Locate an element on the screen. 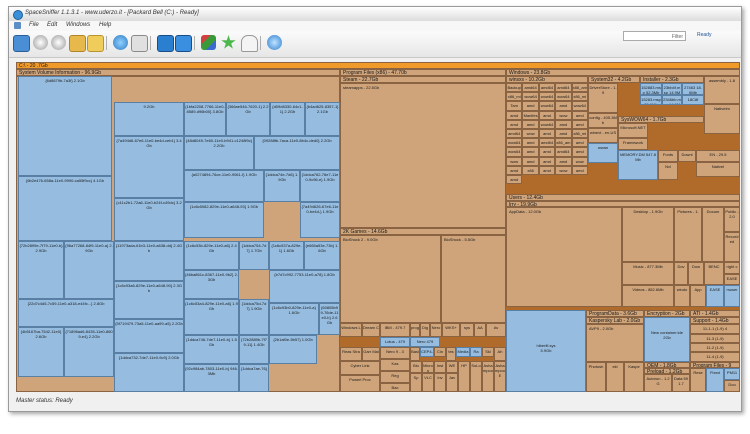 Image resolution: width=750 pixels, height=434 pixels. program-files-item-tile: Kas is located at coordinates (395, 365).